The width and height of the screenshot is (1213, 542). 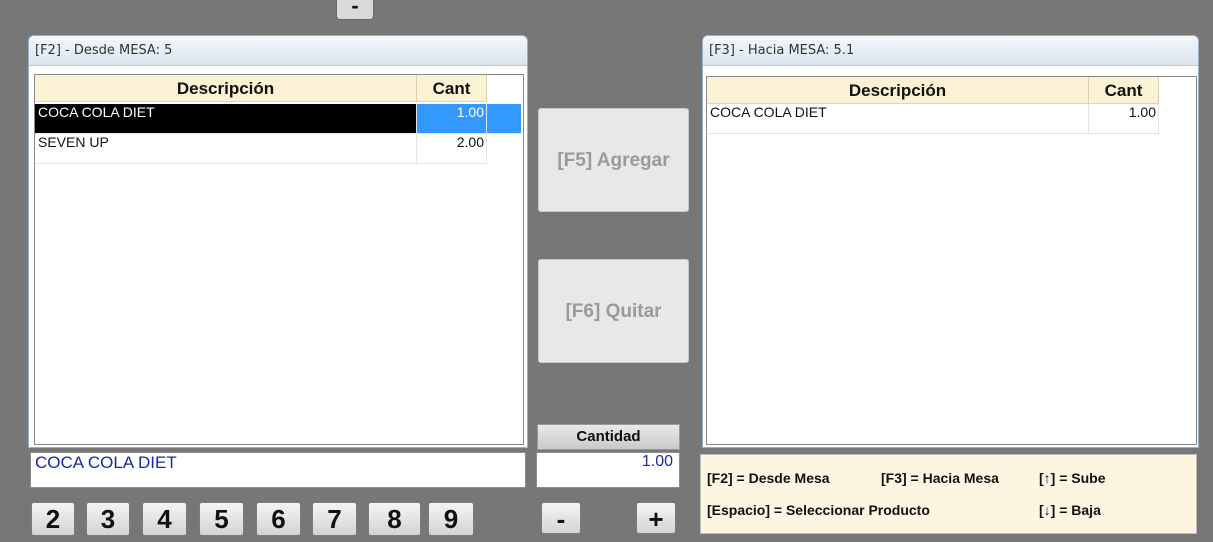 What do you see at coordinates (221, 519) in the screenshot?
I see `table-button-5: 5` at bounding box center [221, 519].